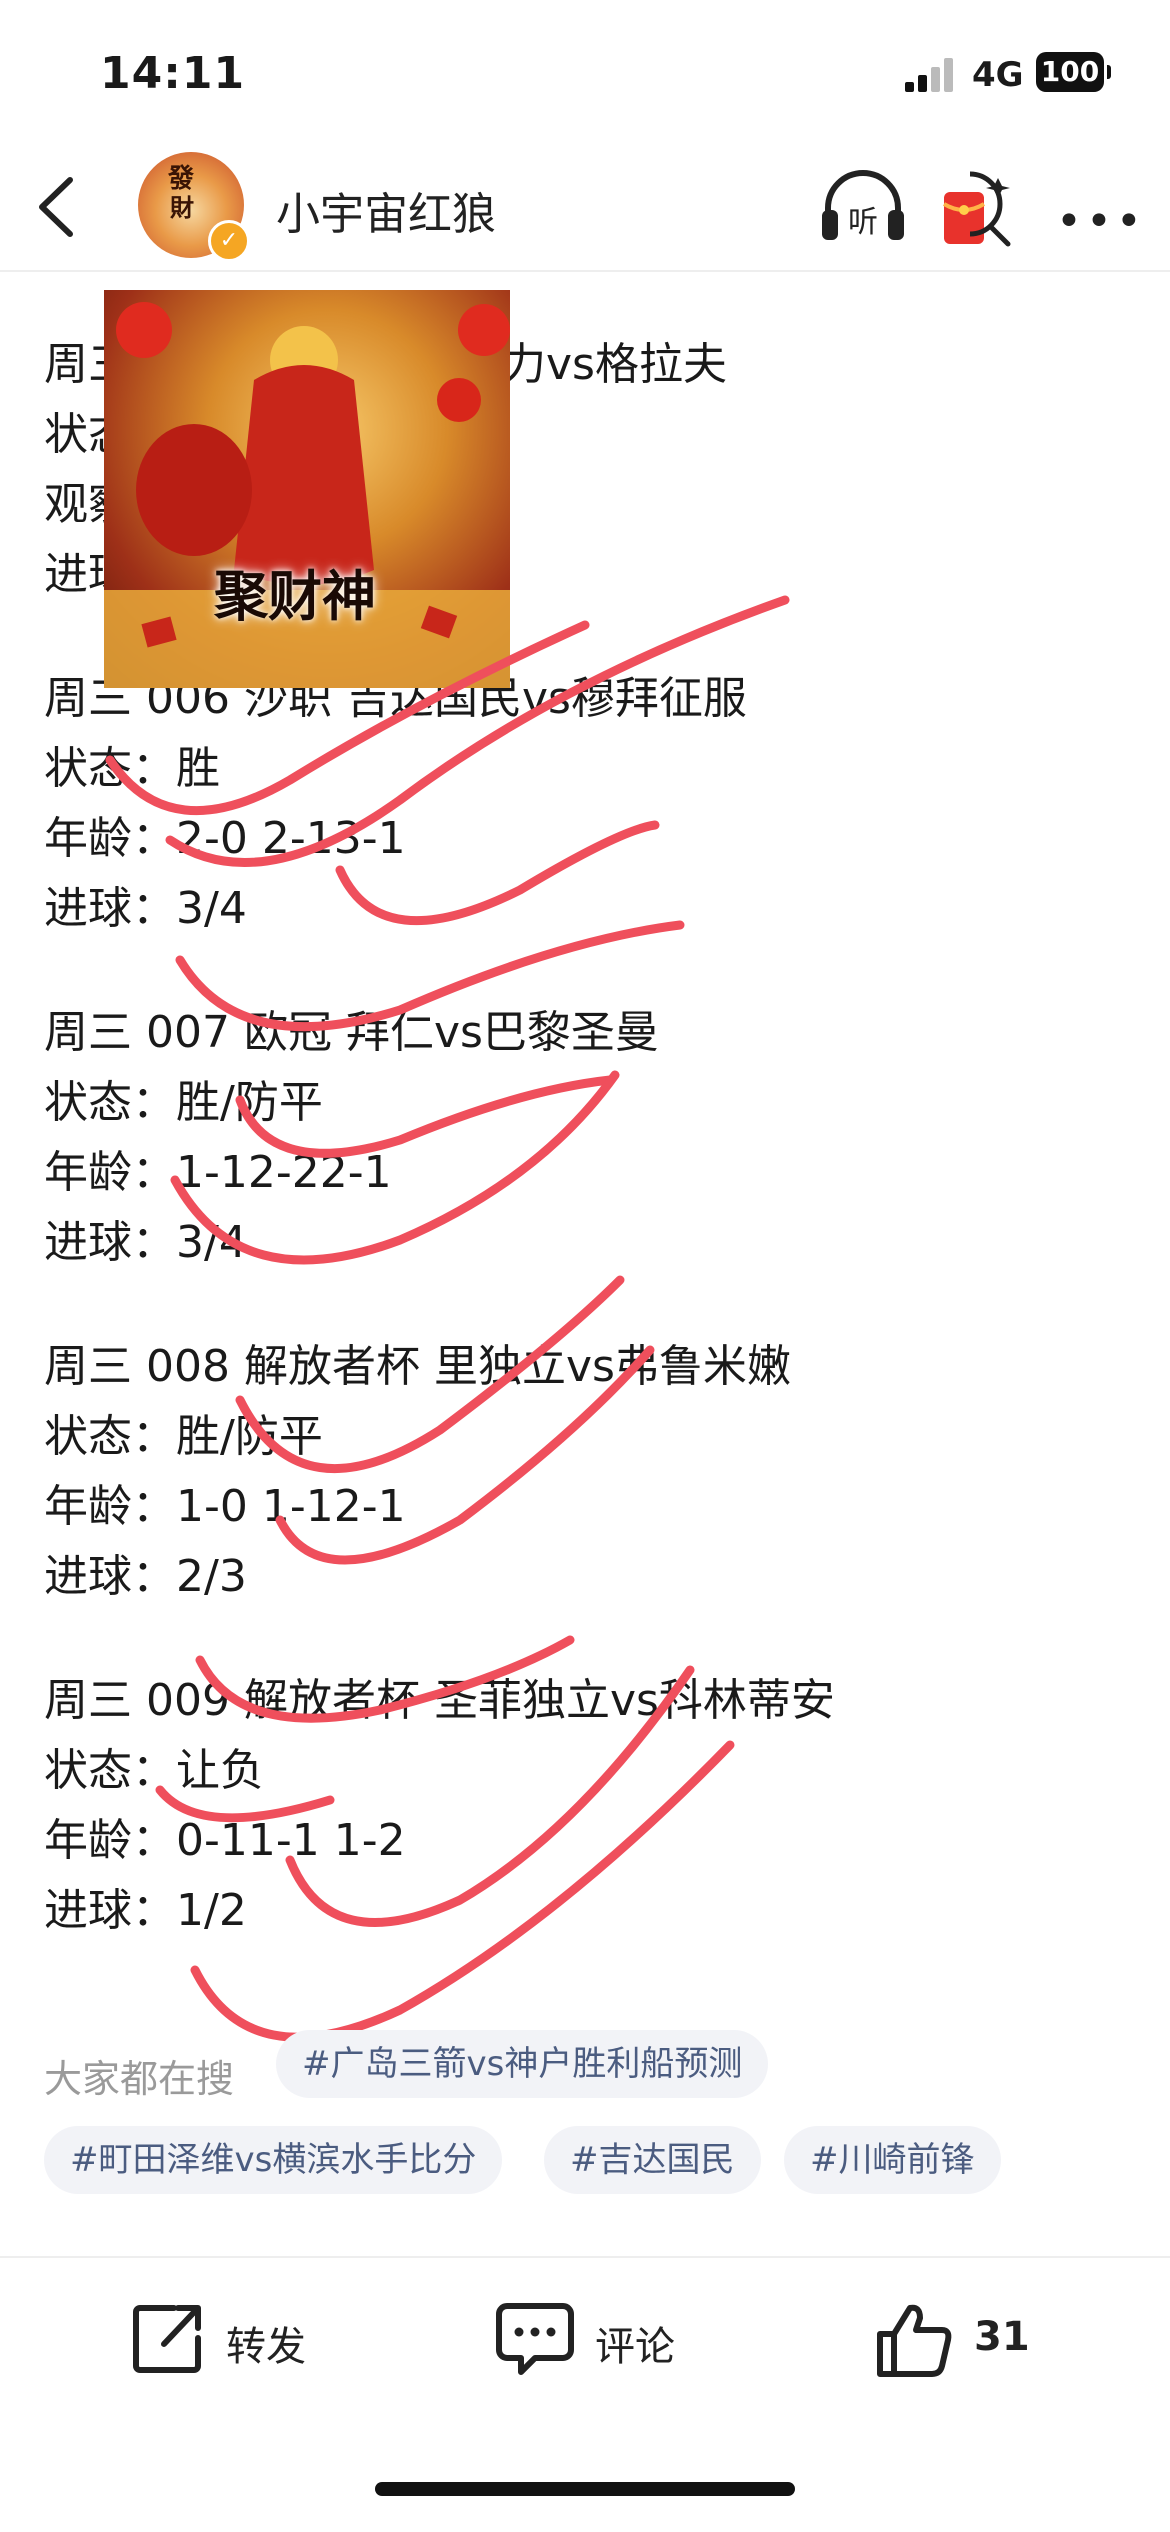  What do you see at coordinates (173, 73) in the screenshot?
I see `status-time: 14:11` at bounding box center [173, 73].